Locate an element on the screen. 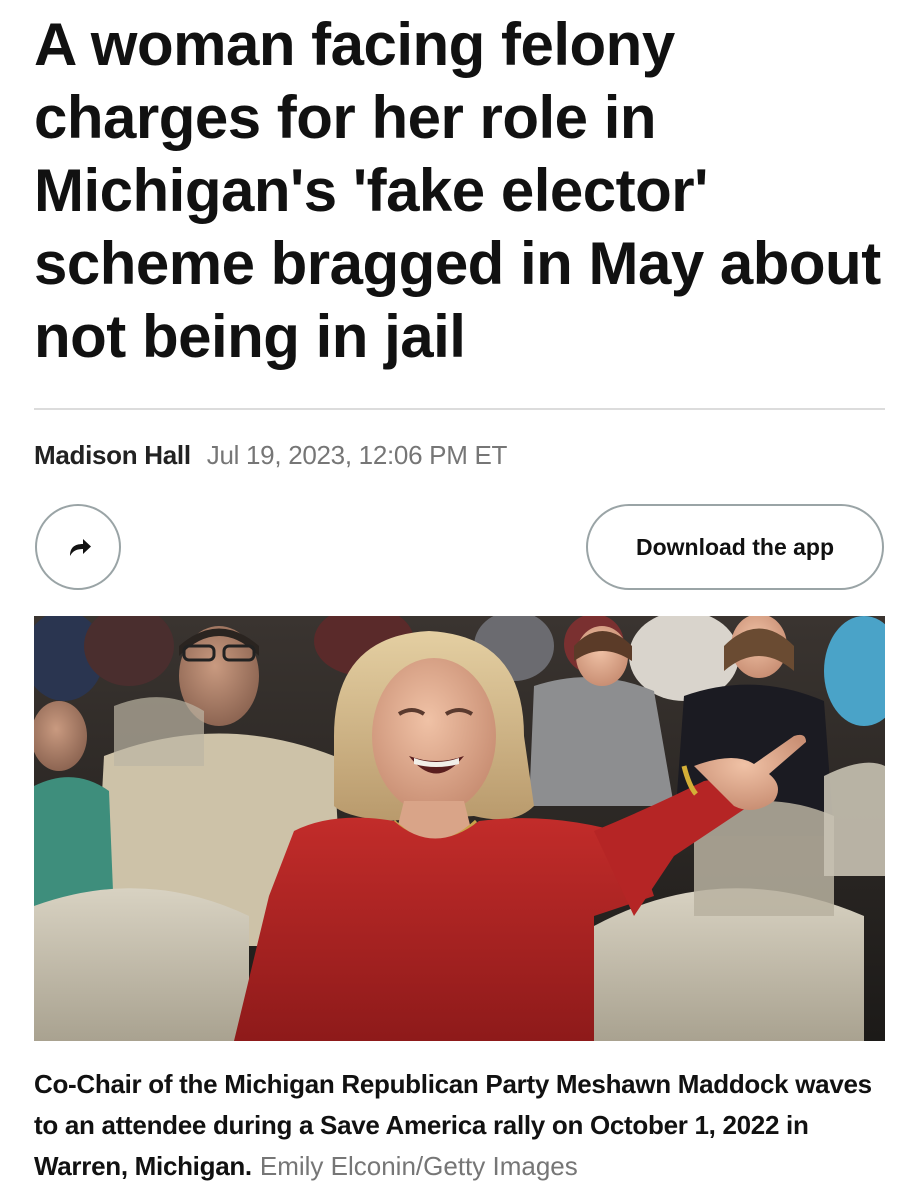 The width and height of the screenshot is (922, 1199). header-divider is located at coordinates (459, 409).